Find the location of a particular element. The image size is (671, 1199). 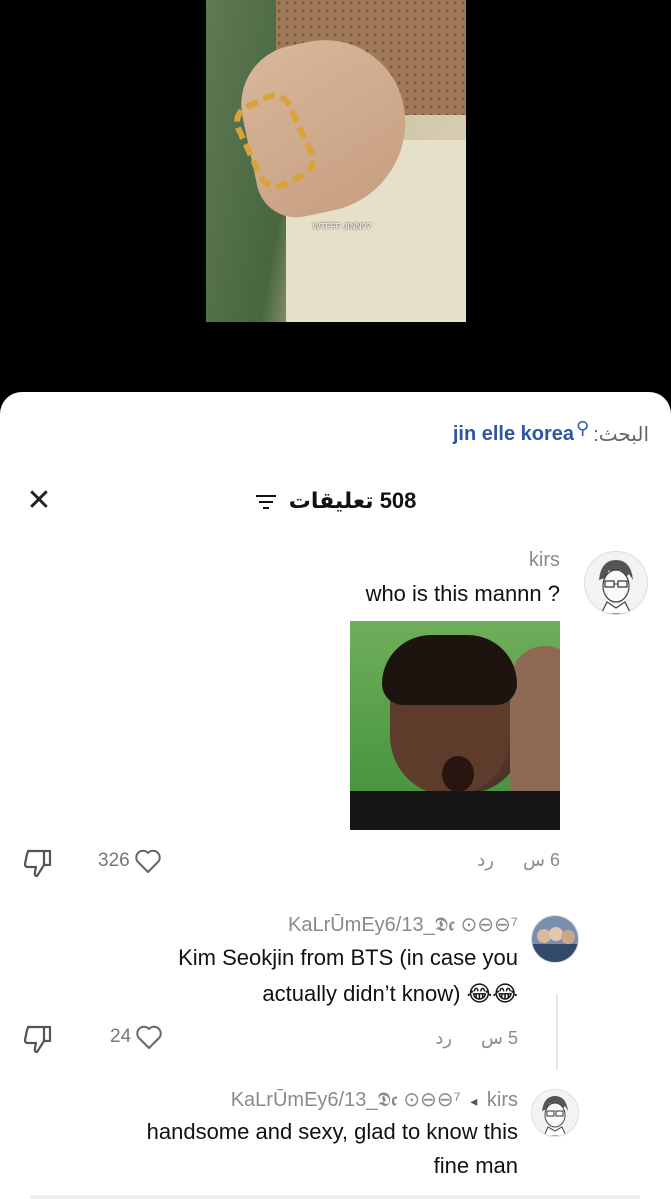

comment-image is located at coordinates (455, 725).